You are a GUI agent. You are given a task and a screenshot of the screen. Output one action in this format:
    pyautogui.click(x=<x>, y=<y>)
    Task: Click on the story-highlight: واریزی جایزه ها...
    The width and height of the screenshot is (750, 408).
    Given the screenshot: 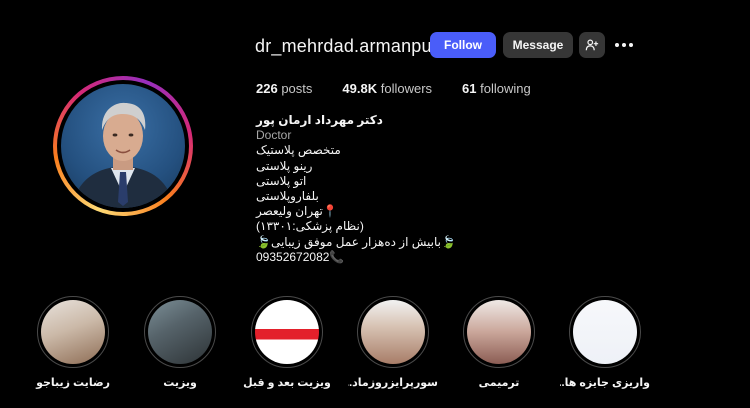 What is the action you would take?
    pyautogui.click(x=605, y=342)
    